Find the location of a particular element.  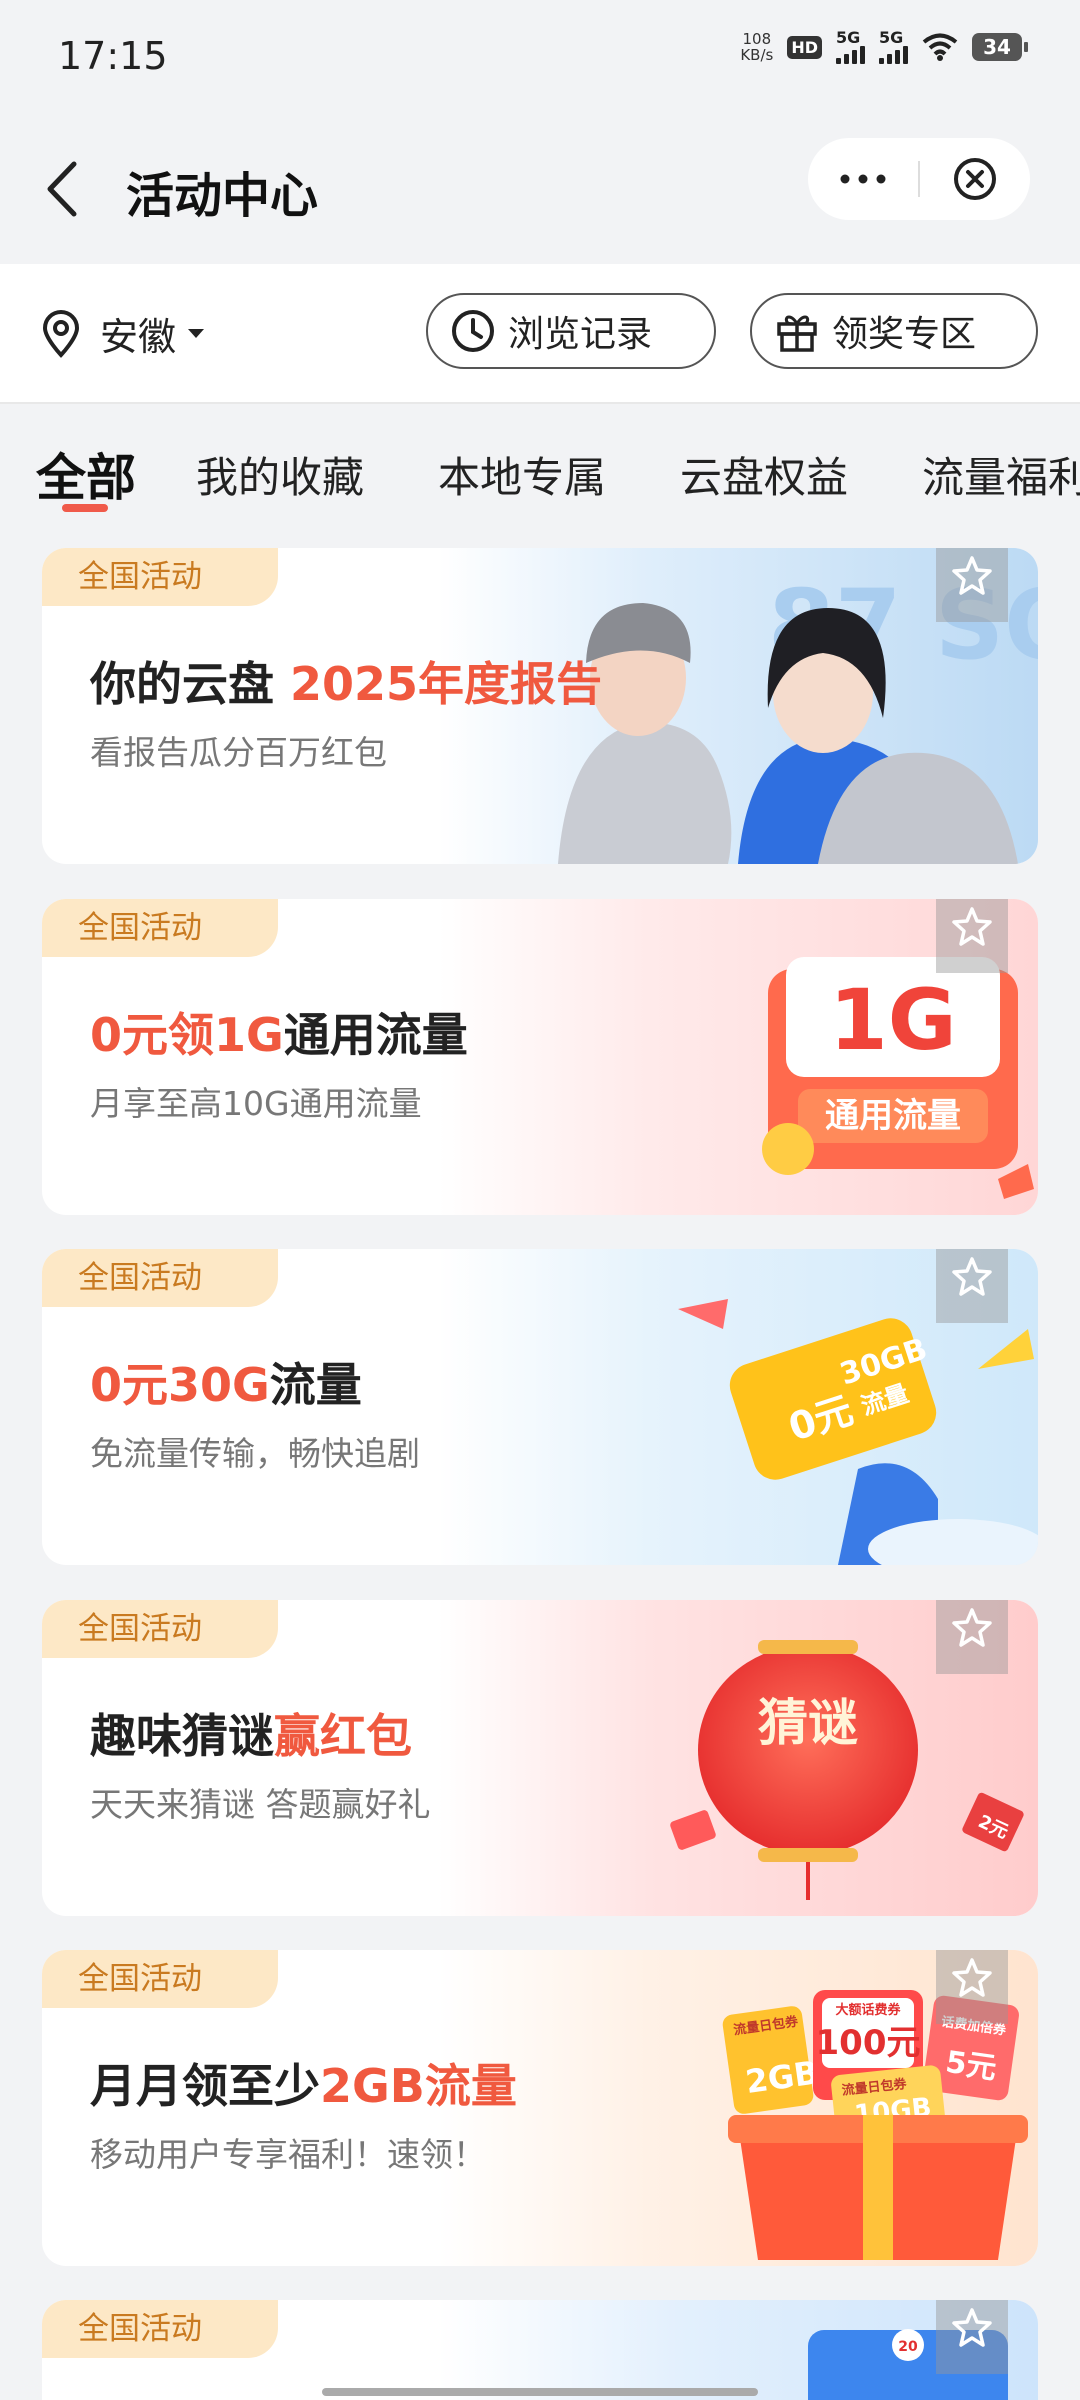

activity-card-cloud-report: 87 SO 全国活动 你的云盘 2025年度报告 看报告瓜分百万红包 is located at coordinates (540, 706).